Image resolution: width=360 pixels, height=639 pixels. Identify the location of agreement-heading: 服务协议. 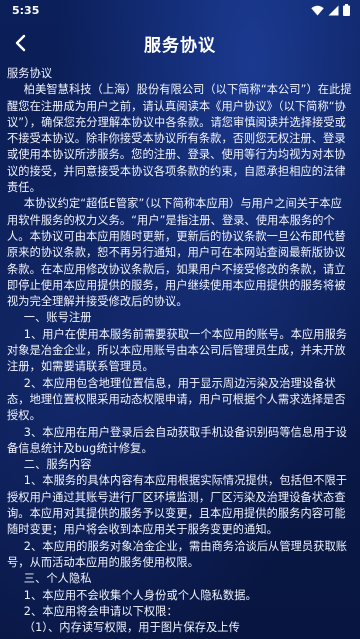
(30, 73).